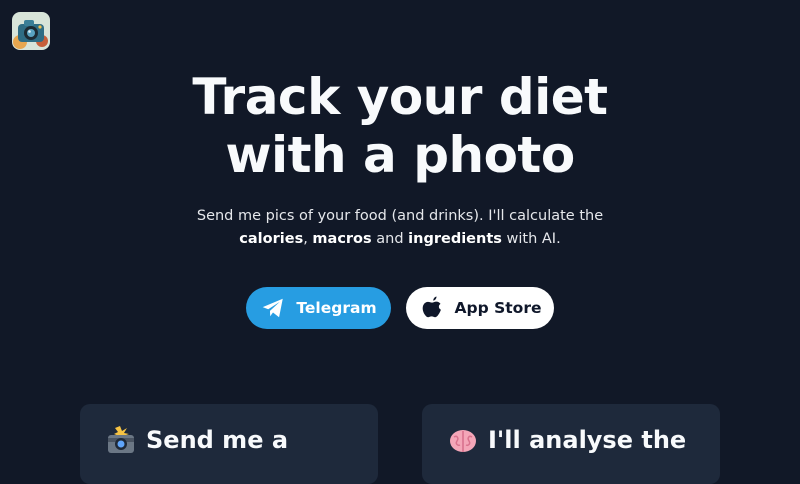  Describe the element at coordinates (342, 239) in the screenshot. I see `macros-highlight: macros` at that location.